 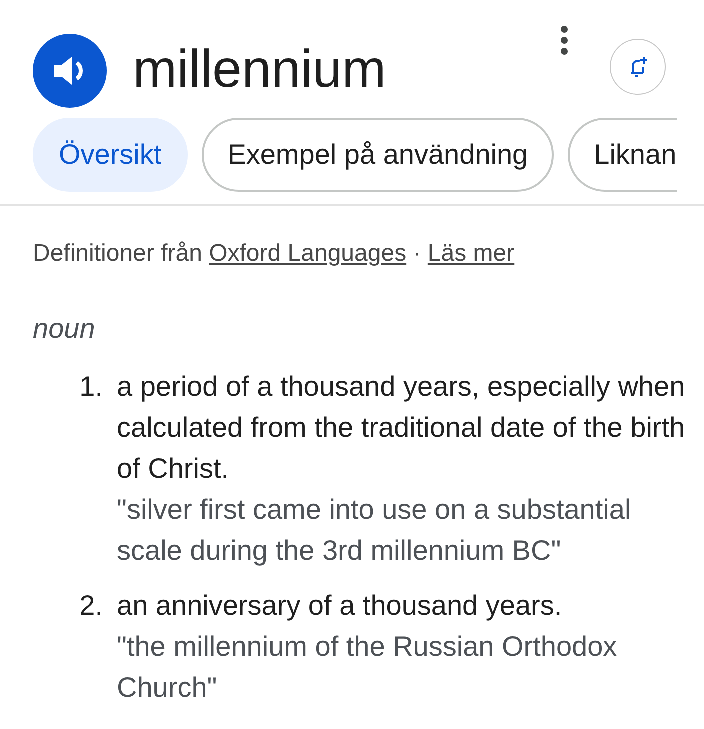 I want to click on definition-text: a period of a thousand years, especially when calculated from the traditional date of the birth of Christ., so click(x=401, y=428).